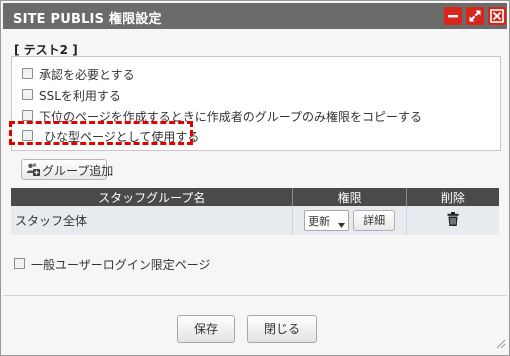  I want to click on table-header-row: スタッフグループ名 権限 削除, so click(255, 197).